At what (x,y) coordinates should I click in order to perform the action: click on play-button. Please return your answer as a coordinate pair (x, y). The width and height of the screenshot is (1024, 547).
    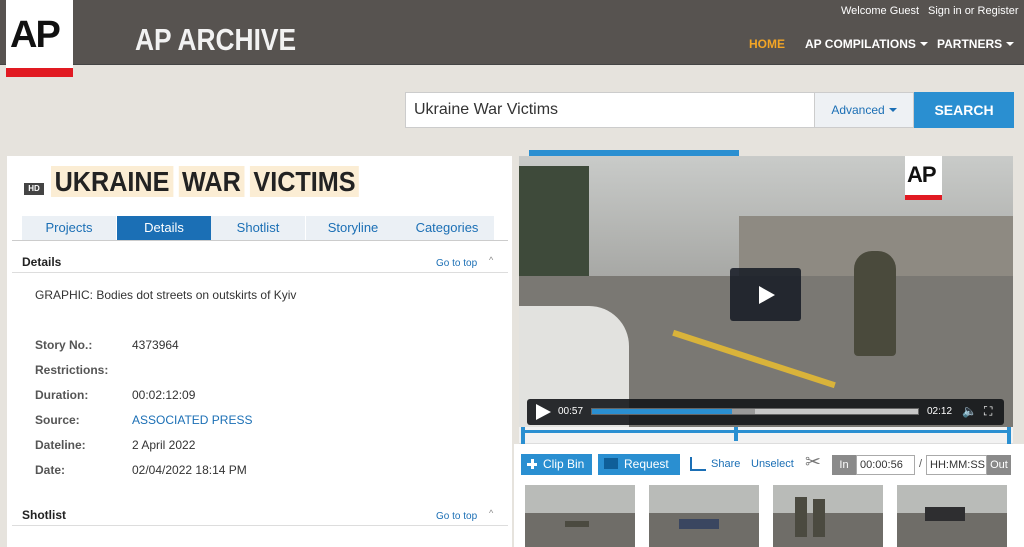
    Looking at the image, I should click on (765, 294).